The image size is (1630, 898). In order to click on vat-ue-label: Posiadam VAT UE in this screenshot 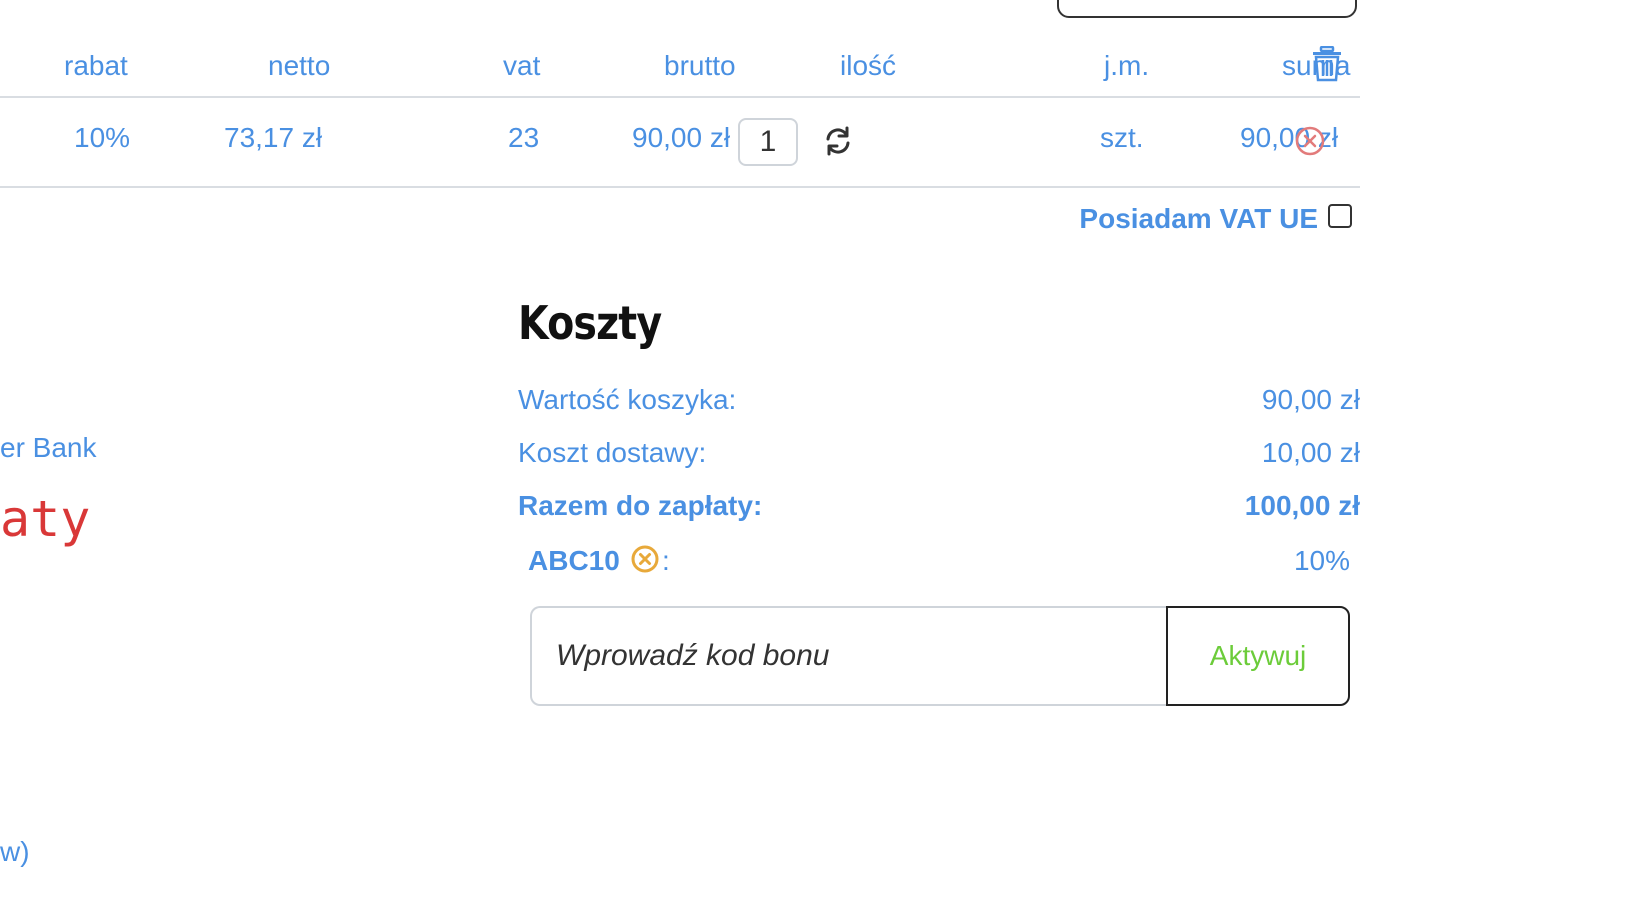, I will do `click(1159, 219)`.